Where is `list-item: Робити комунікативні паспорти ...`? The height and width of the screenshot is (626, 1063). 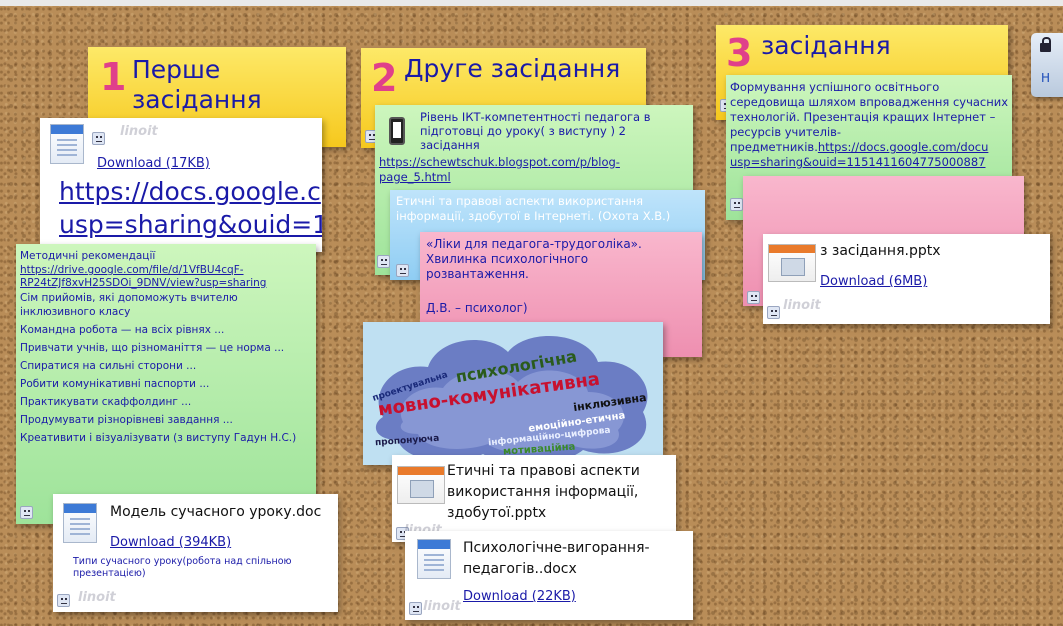
list-item: Робити комунікативні паспорти ... is located at coordinates (115, 384).